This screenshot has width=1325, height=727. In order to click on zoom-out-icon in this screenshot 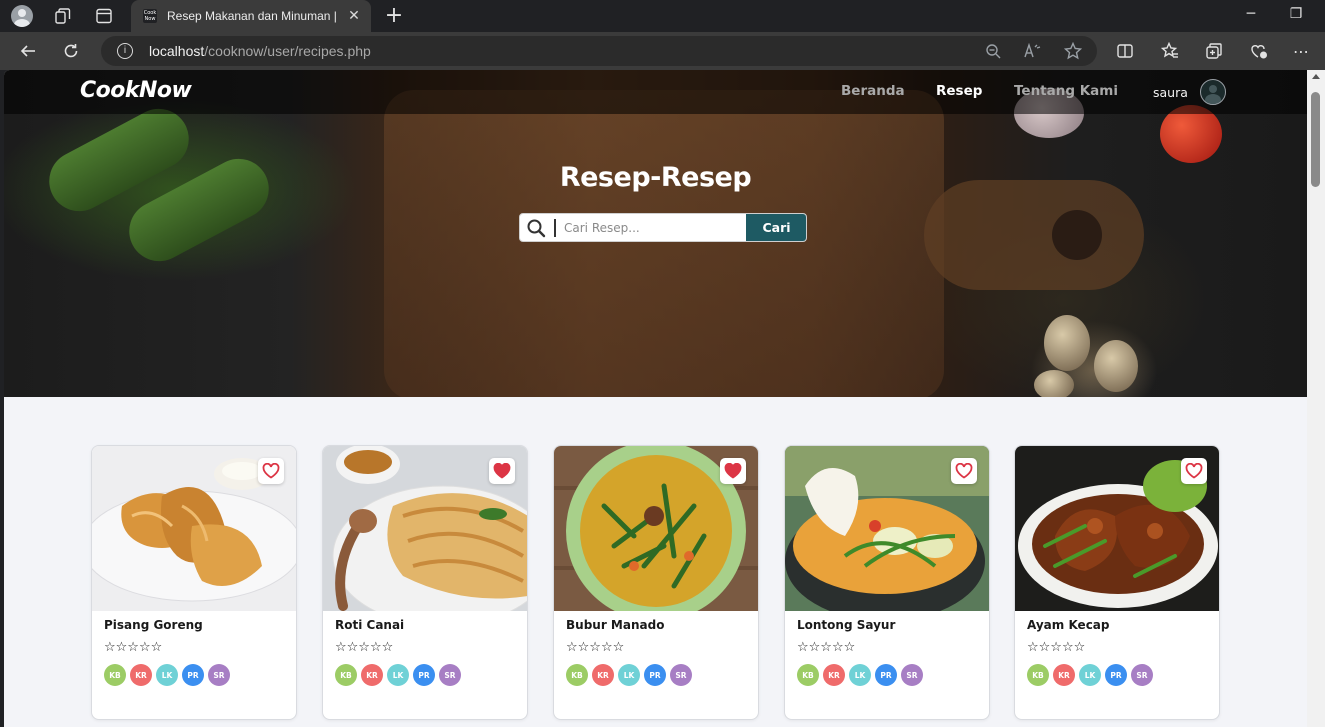, I will do `click(993, 51)`.